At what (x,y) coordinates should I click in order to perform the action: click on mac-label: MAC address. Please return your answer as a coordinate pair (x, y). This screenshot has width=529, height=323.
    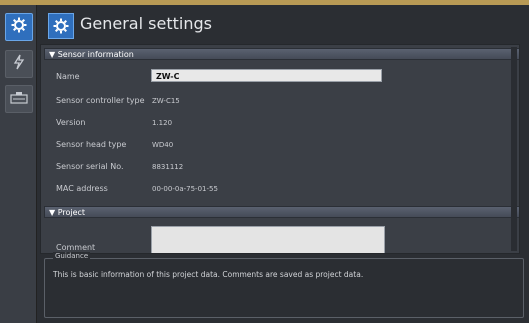
    Looking at the image, I should click on (82, 188).